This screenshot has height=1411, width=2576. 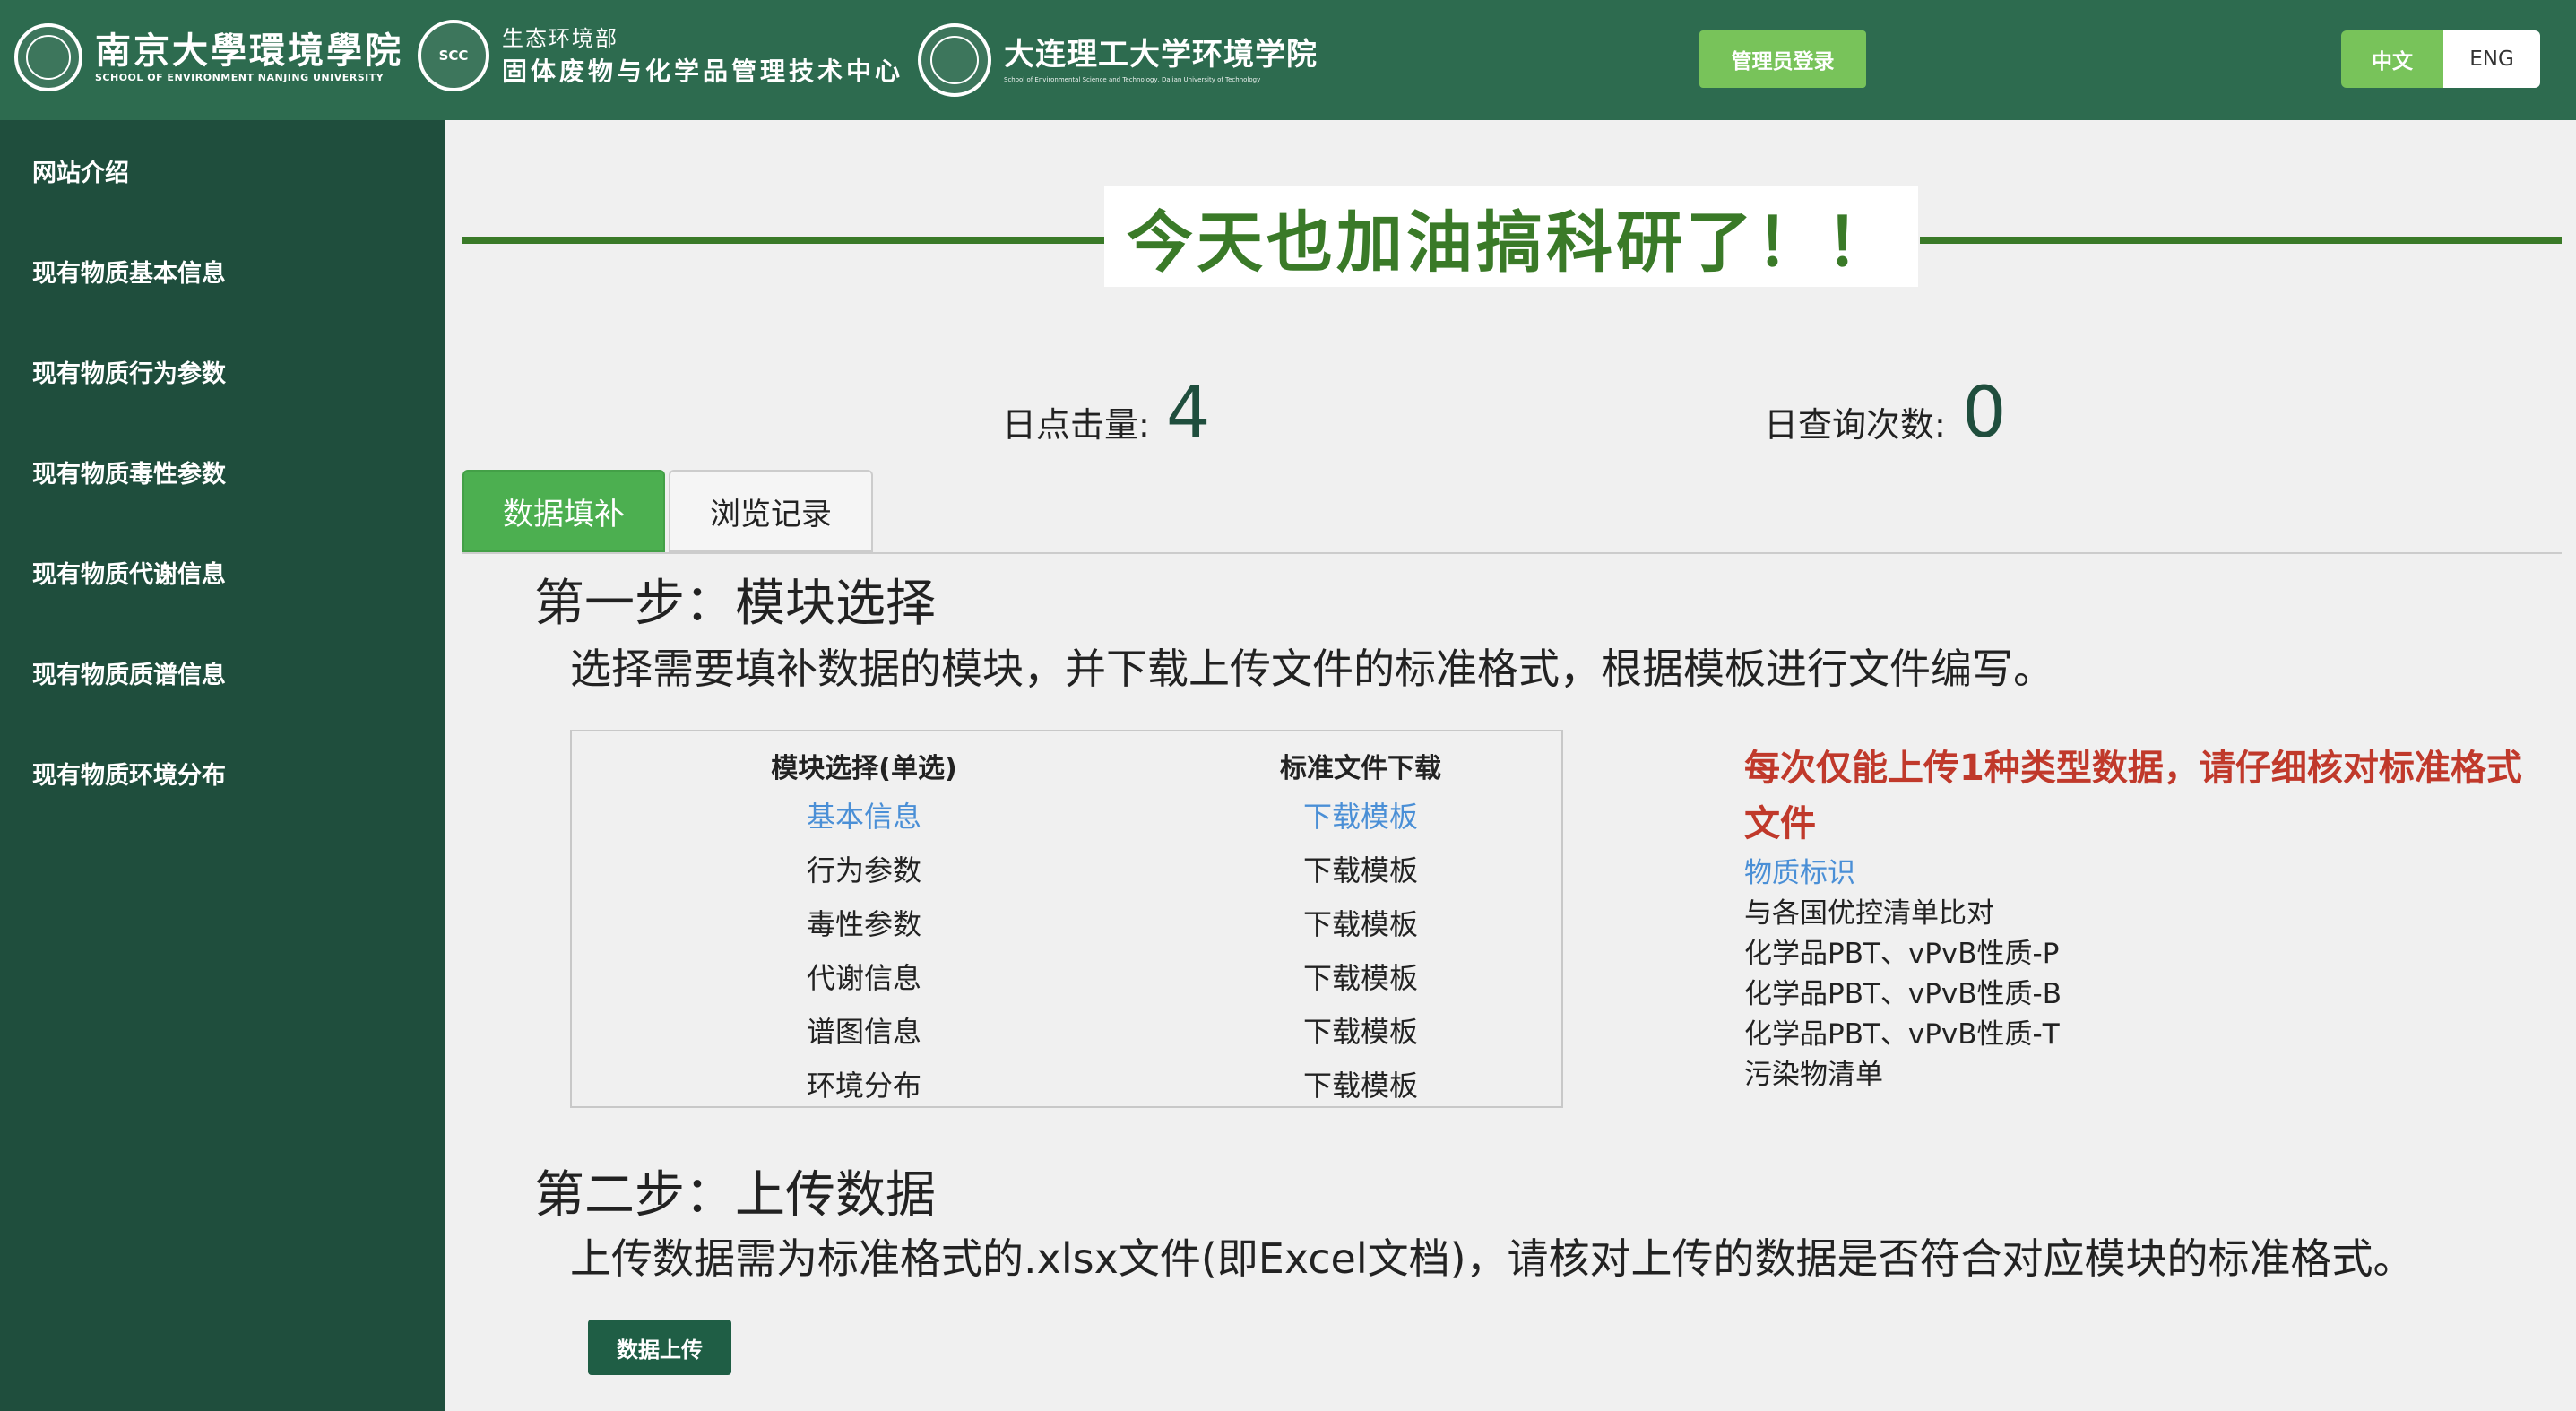 What do you see at coordinates (954, 60) in the screenshot?
I see `dut-emblem-icon` at bounding box center [954, 60].